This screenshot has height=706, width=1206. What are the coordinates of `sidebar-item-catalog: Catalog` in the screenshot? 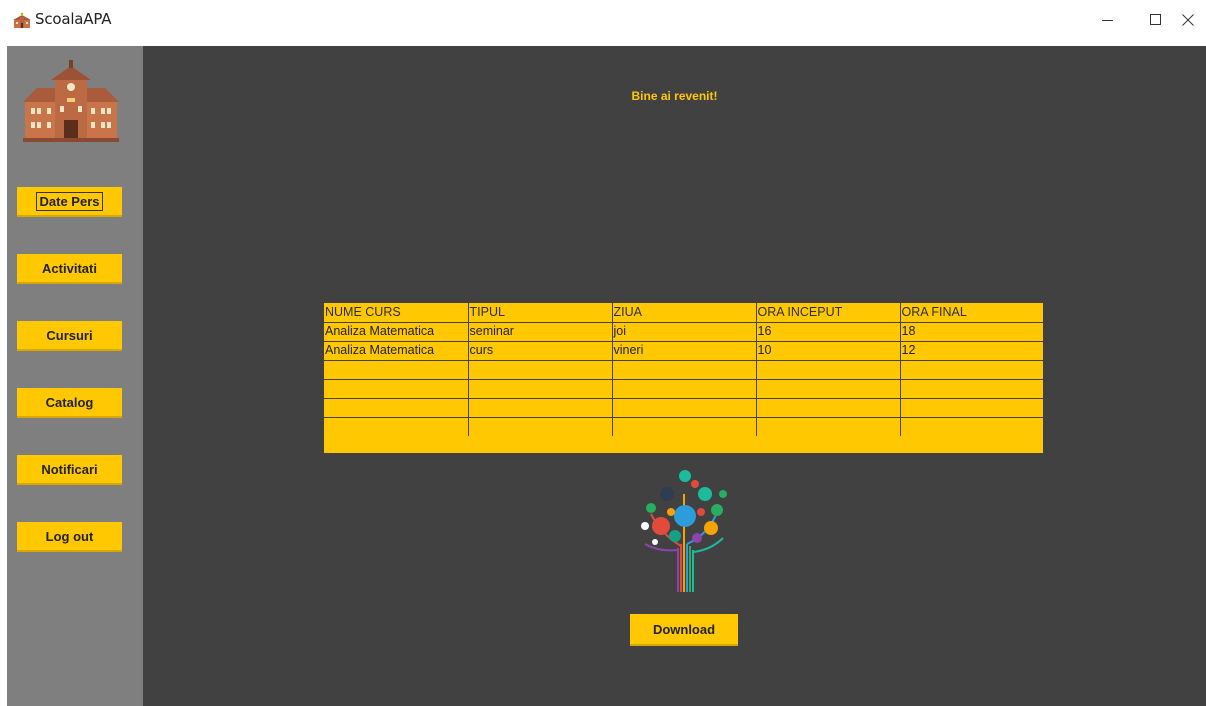 It's located at (69, 403).